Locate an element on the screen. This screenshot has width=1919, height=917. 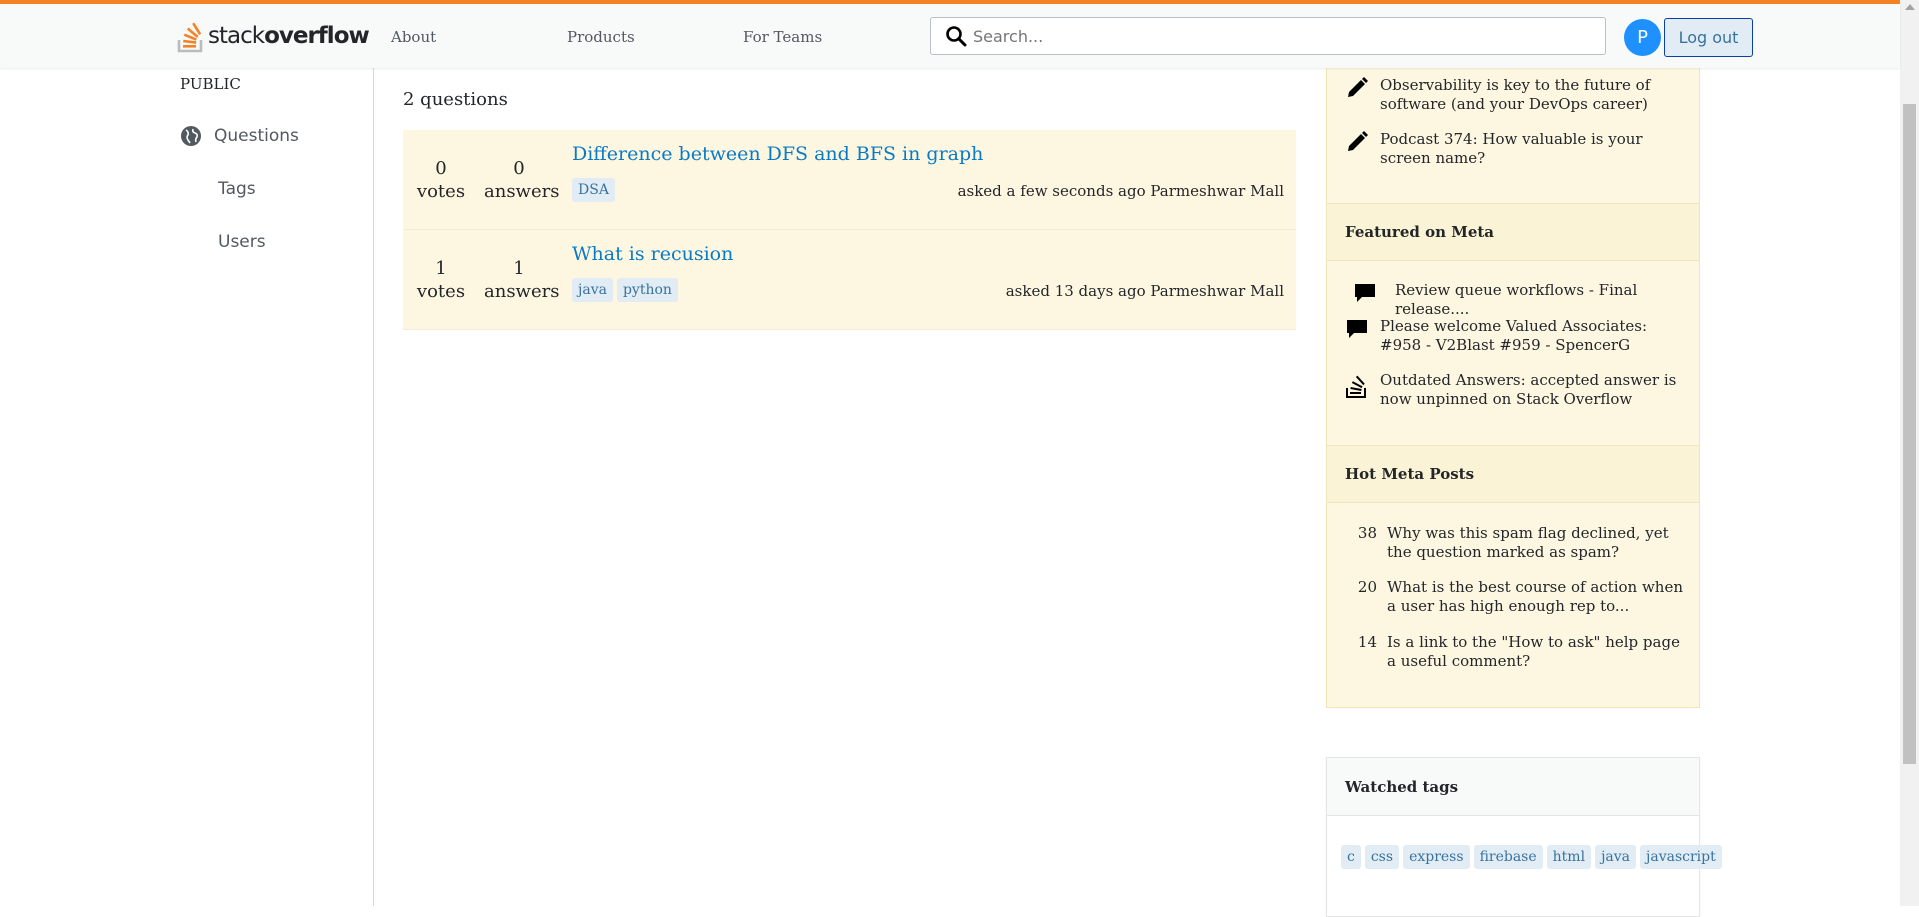
tag-dsa: DSA is located at coordinates (593, 190).